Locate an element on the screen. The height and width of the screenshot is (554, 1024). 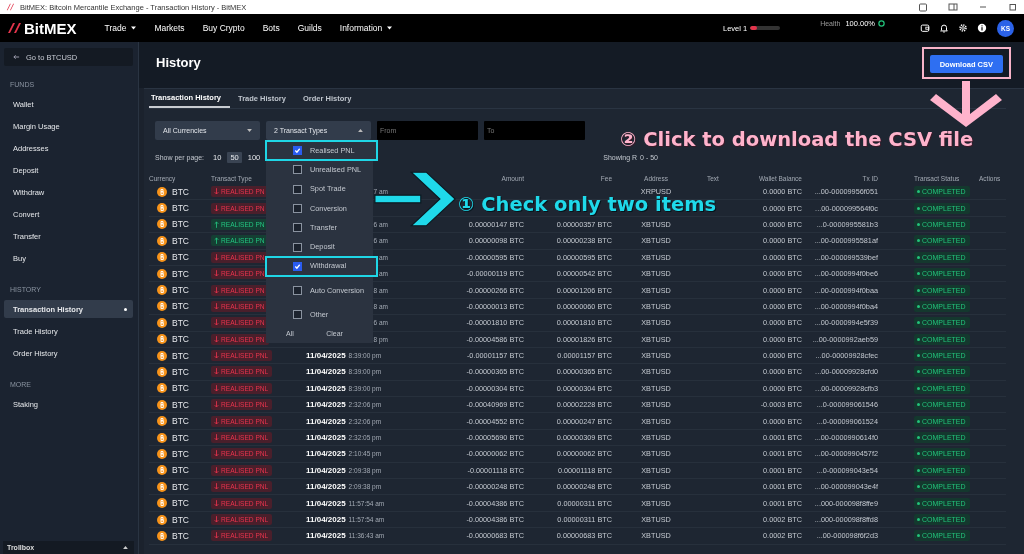
page-title: History is located at coordinates (178, 62).